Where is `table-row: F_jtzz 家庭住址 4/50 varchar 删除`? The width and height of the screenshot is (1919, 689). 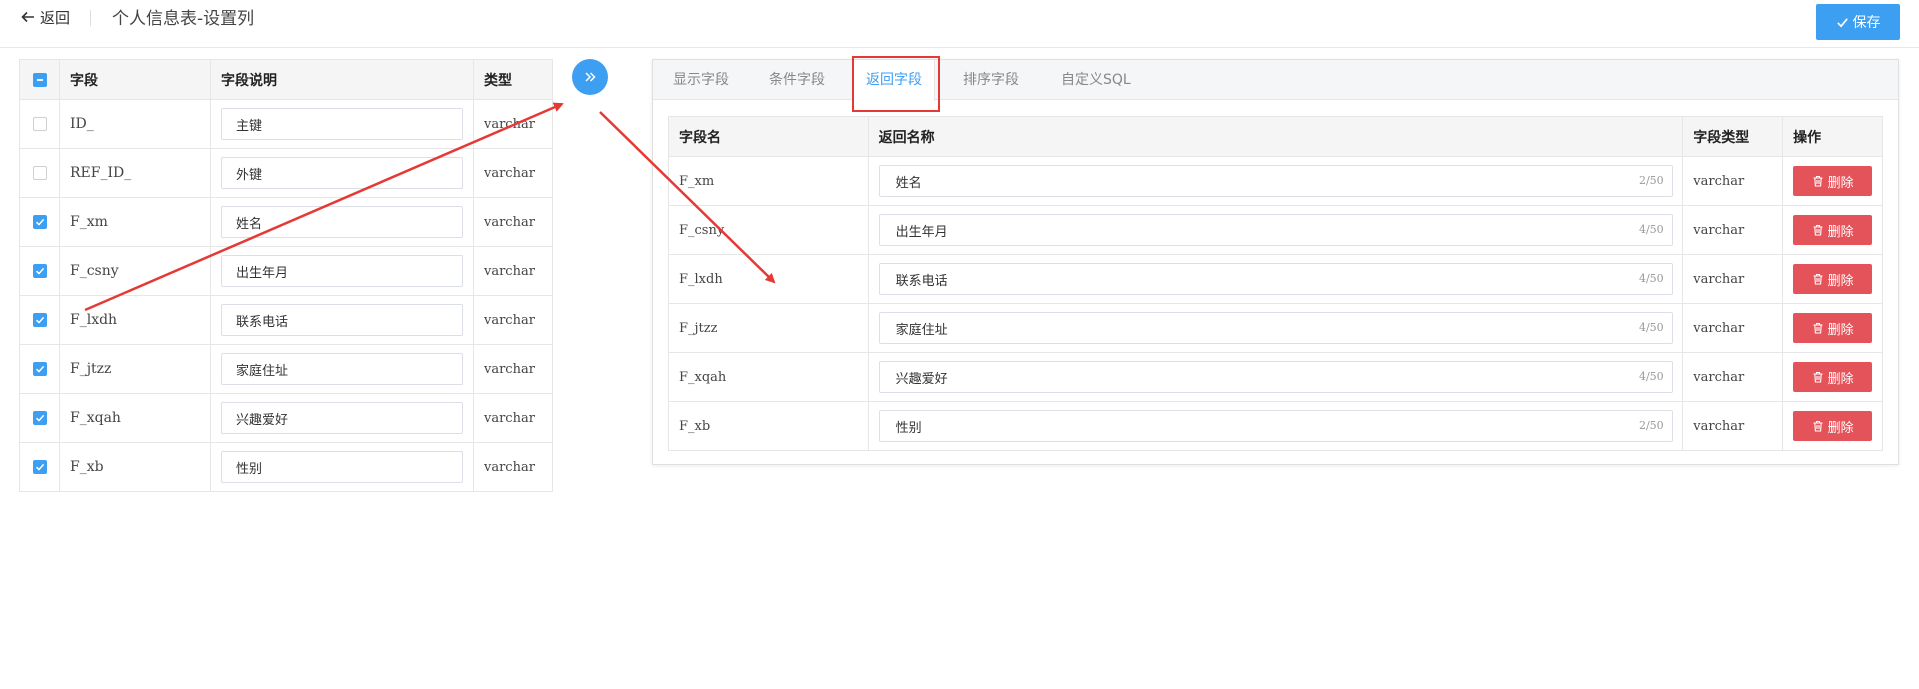 table-row: F_jtzz 家庭住址 4/50 varchar 删除 is located at coordinates (1275, 328).